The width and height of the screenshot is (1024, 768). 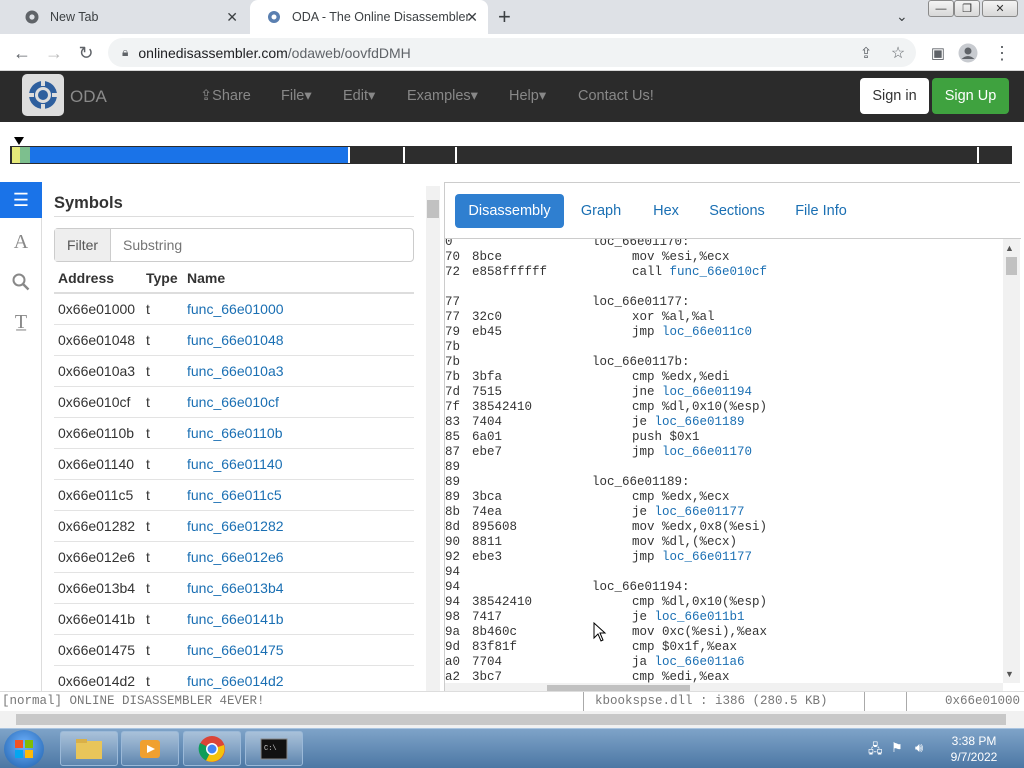 I want to click on sign-up-button: Sign Up, so click(x=970, y=96).